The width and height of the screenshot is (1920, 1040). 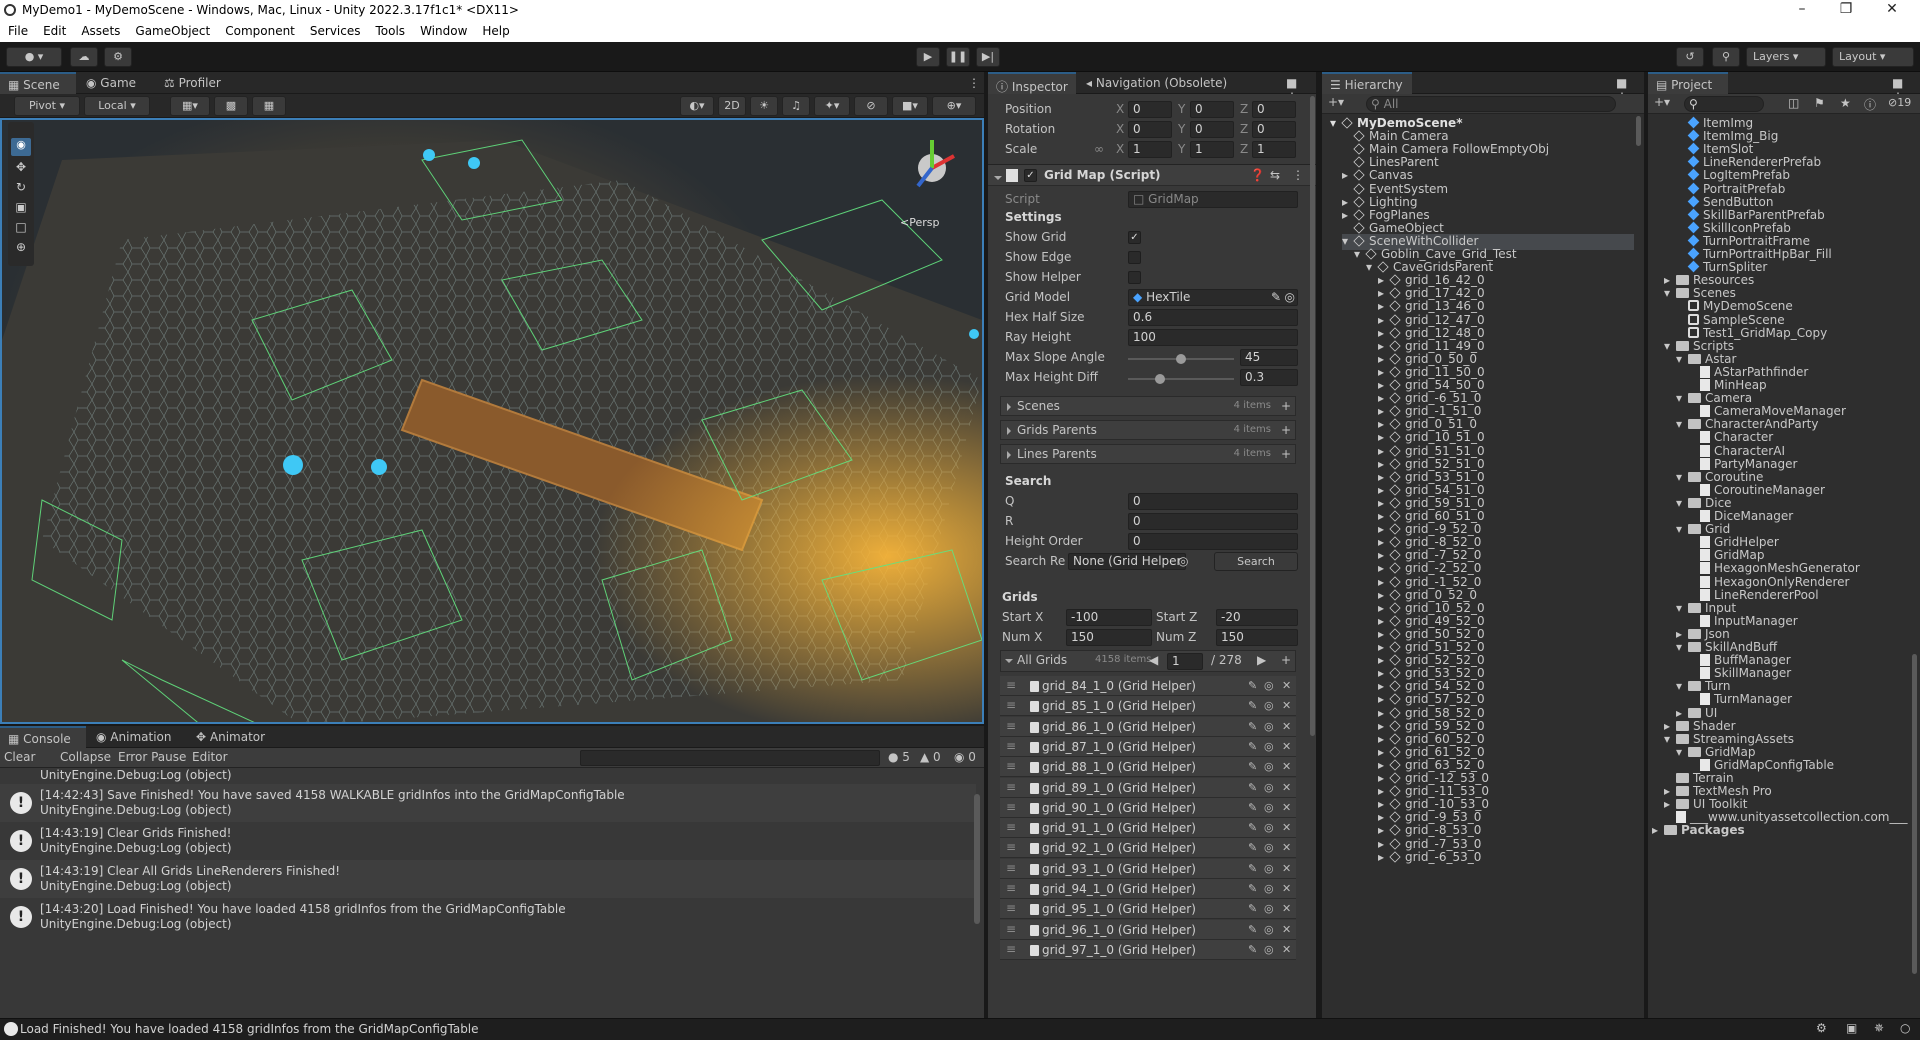 What do you see at coordinates (152, 757) in the screenshot?
I see `error-pause-button: Error Pause` at bounding box center [152, 757].